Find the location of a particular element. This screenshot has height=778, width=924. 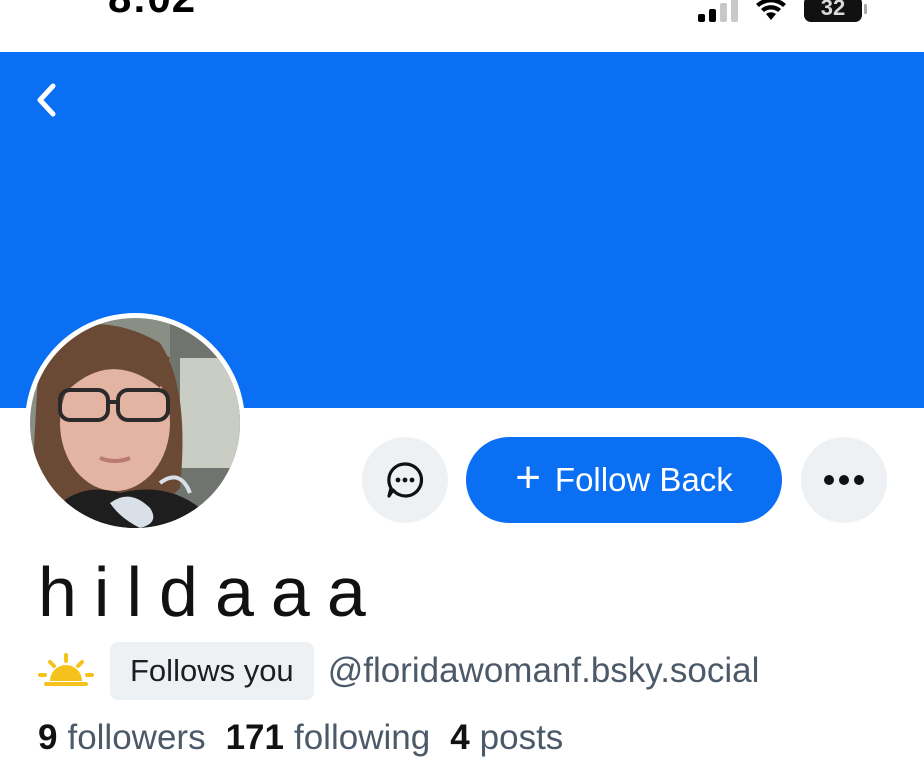

posts-label: posts is located at coordinates (521, 737).